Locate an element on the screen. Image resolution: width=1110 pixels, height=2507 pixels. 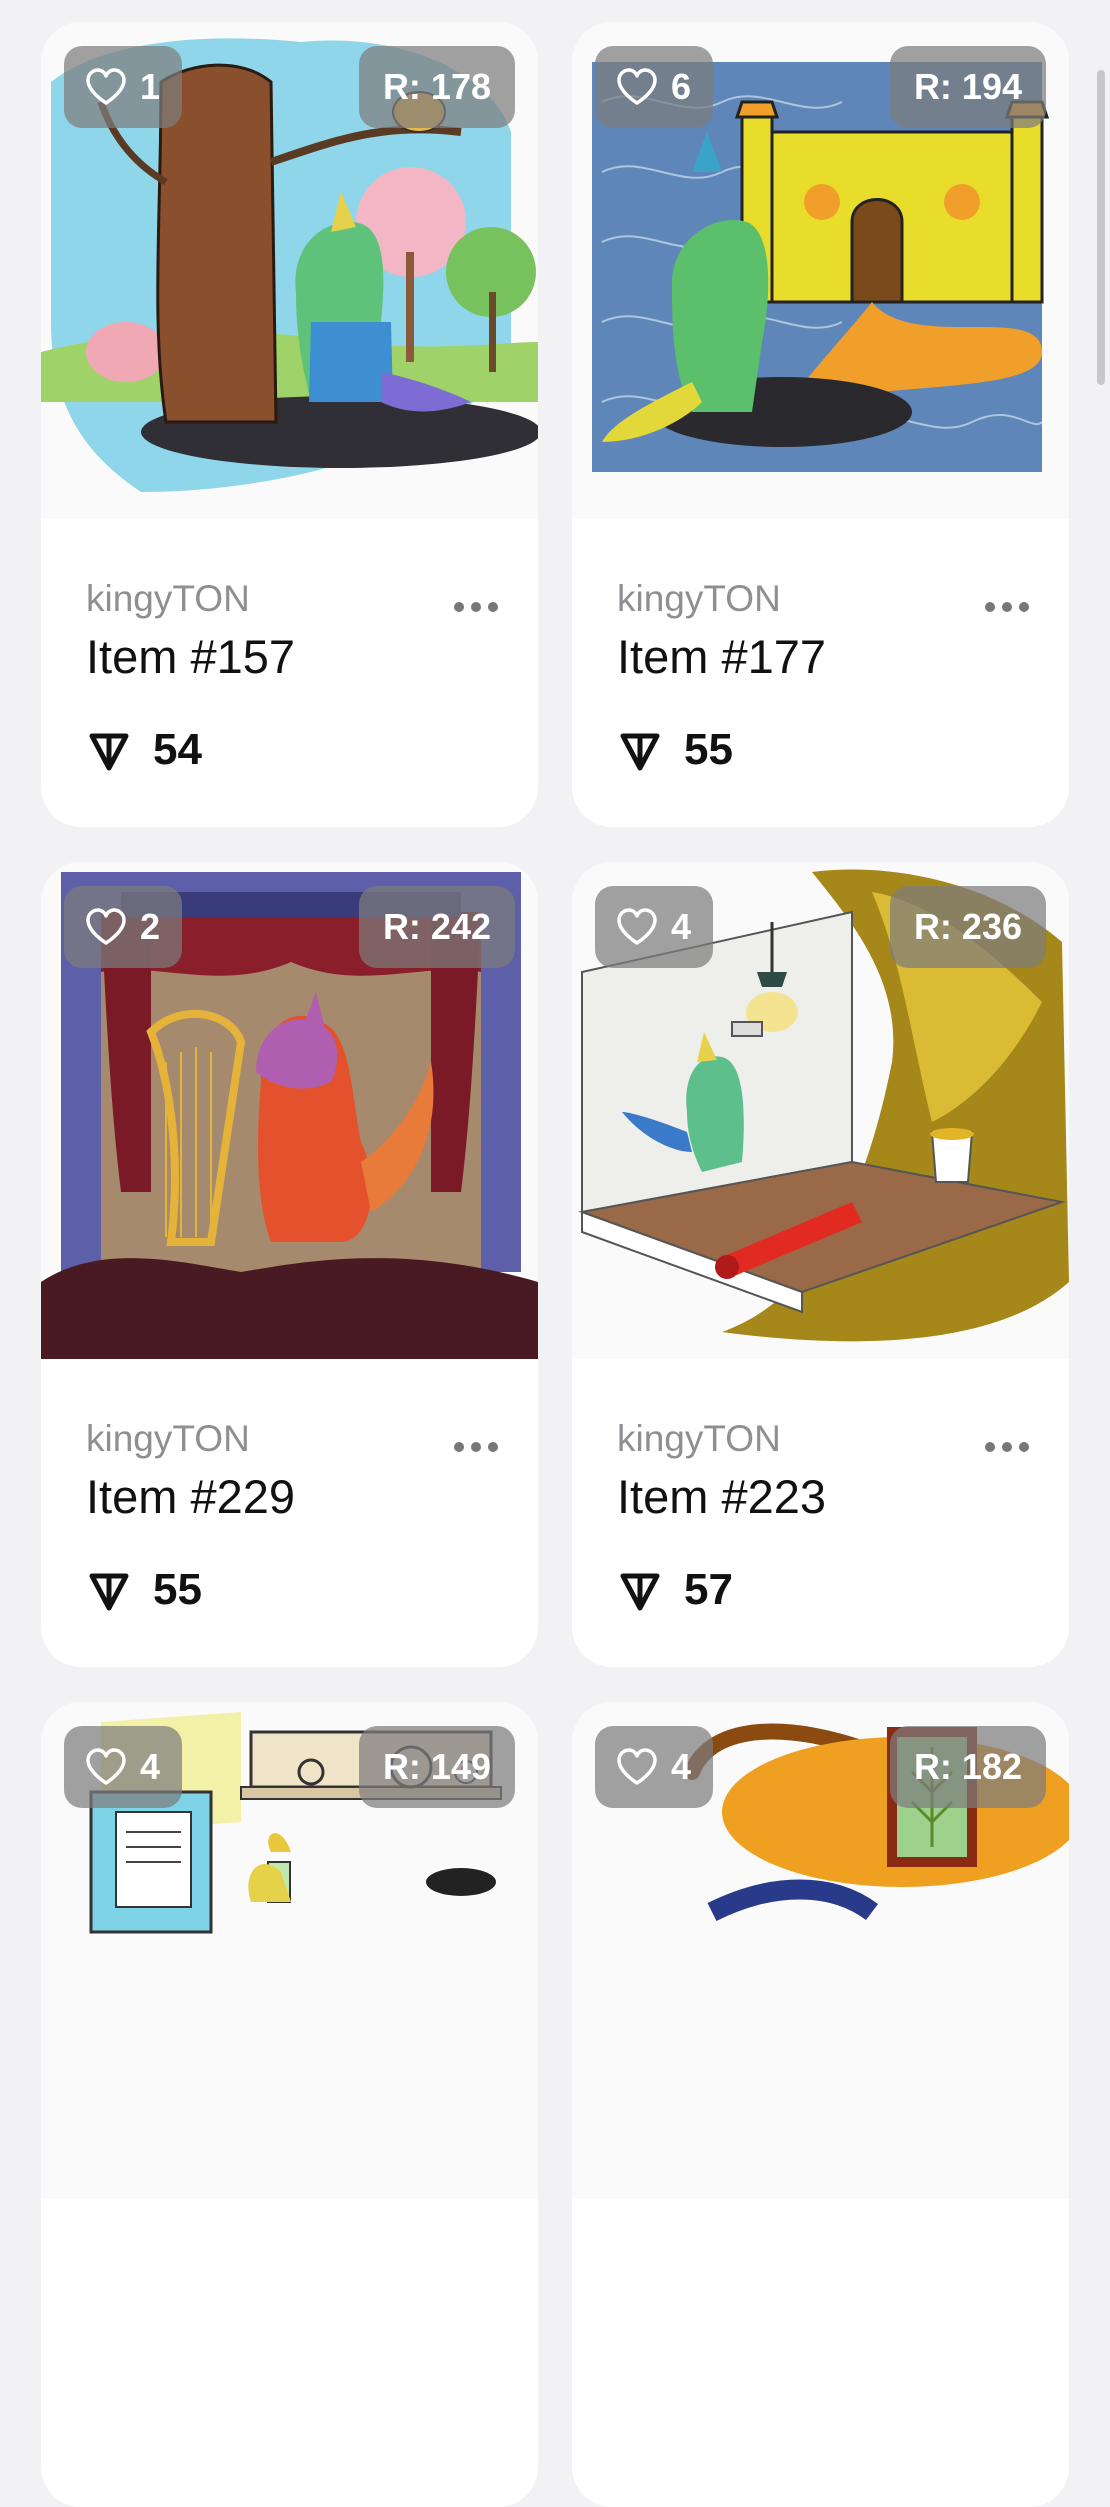
nft-card: 1 R: 178 kingyTON Item #157 54 is located at coordinates (289, 424).